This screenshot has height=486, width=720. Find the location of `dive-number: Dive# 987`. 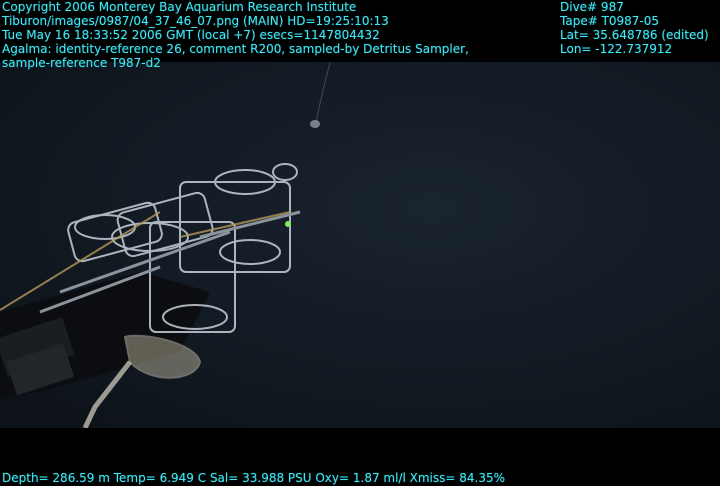

dive-number: Dive# 987 is located at coordinates (592, 7).